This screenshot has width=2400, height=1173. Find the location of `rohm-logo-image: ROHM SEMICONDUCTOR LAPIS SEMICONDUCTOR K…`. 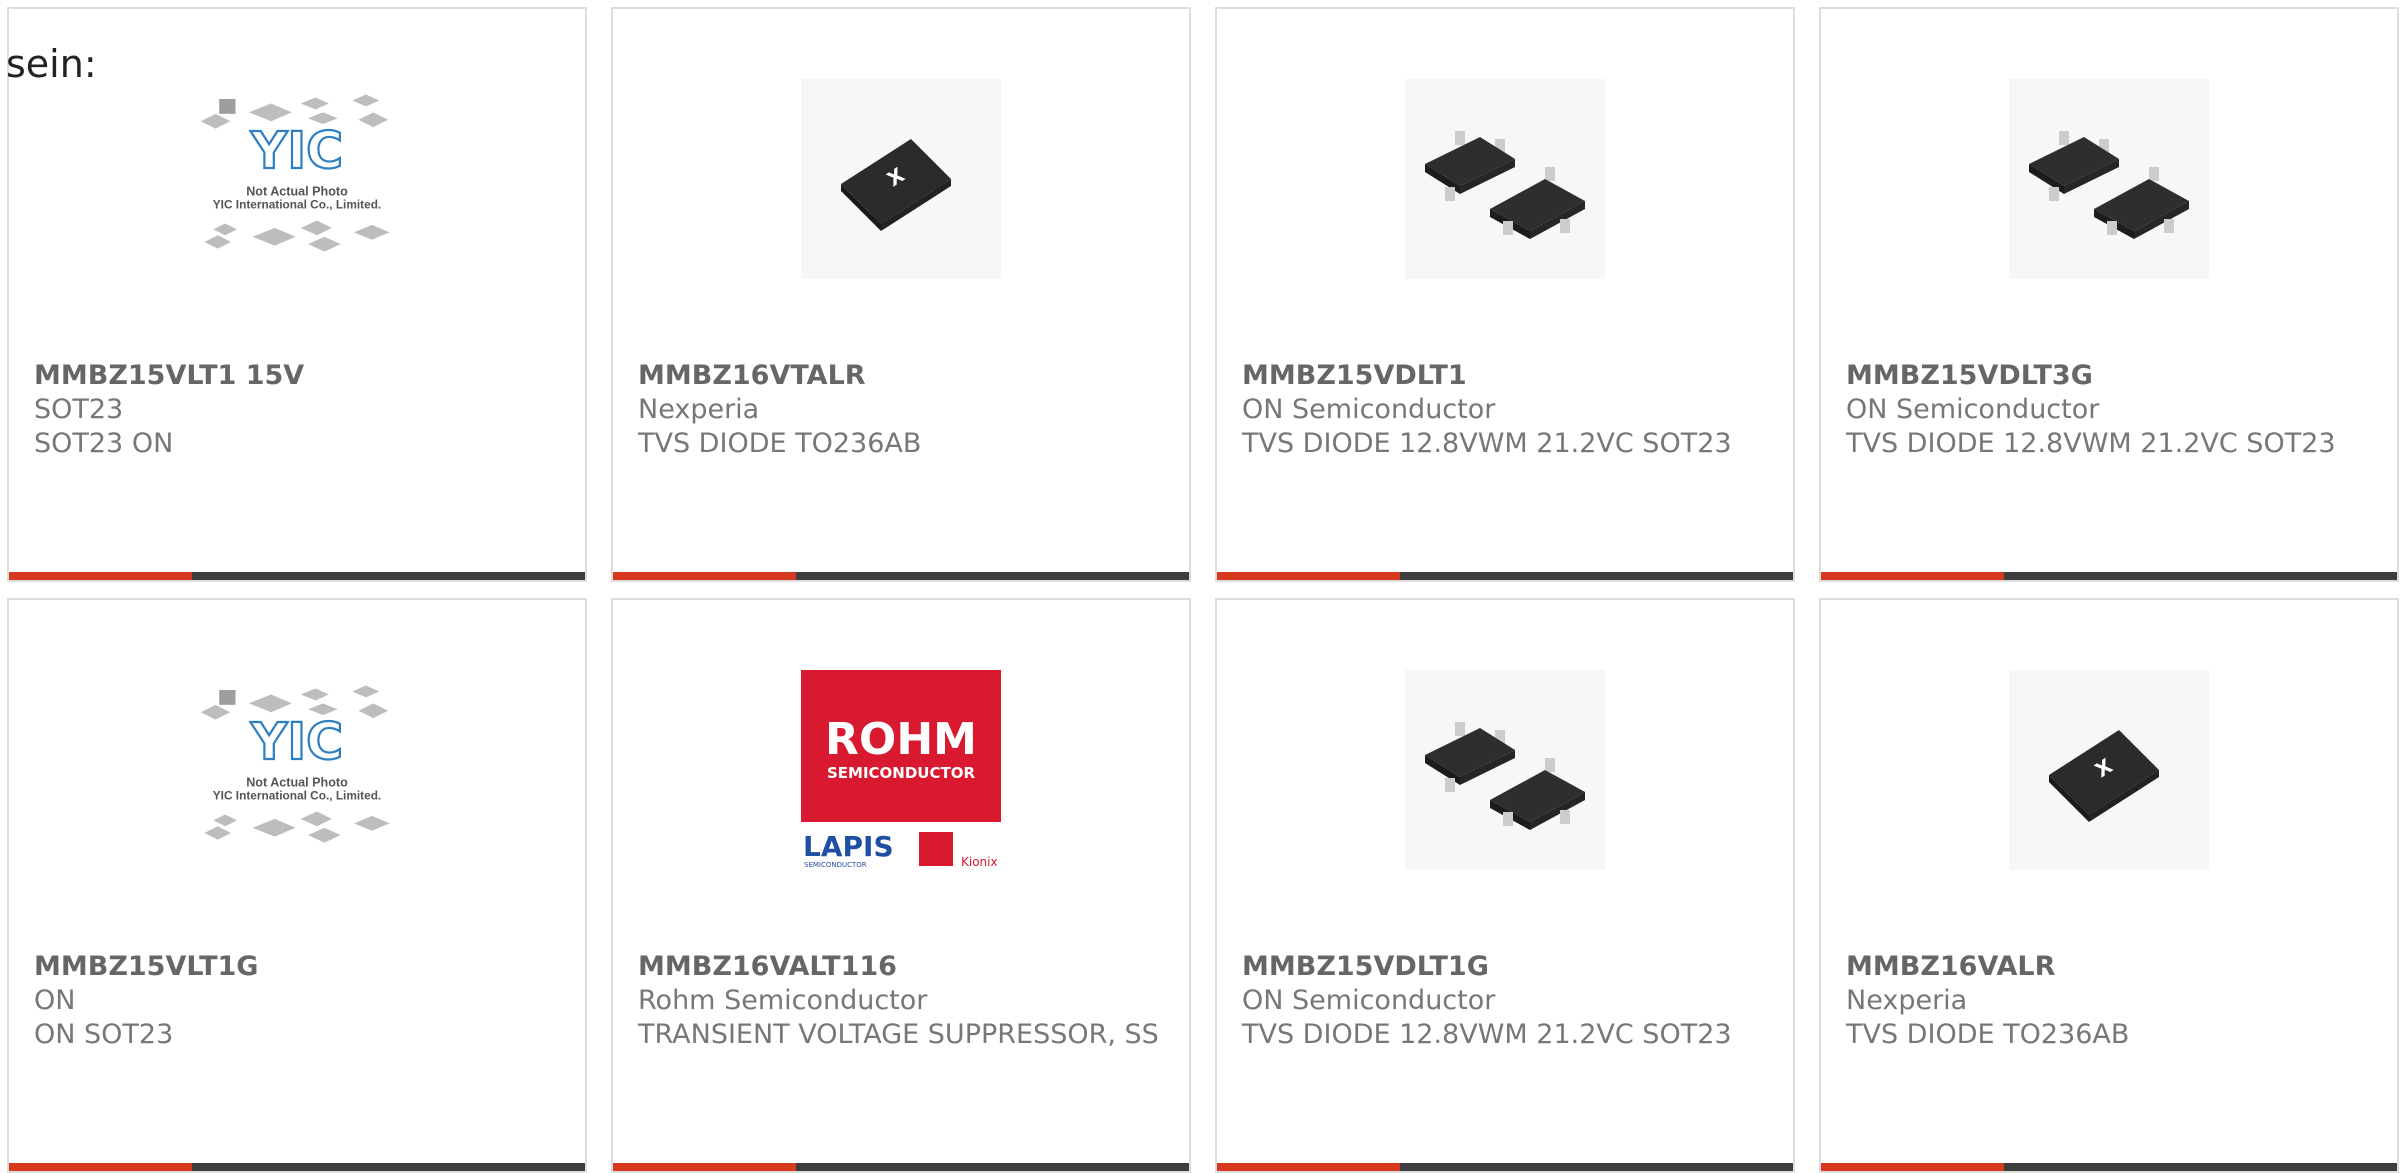

rohm-logo-image: ROHM SEMICONDUCTOR LAPIS SEMICONDUCTOR K… is located at coordinates (901, 769).